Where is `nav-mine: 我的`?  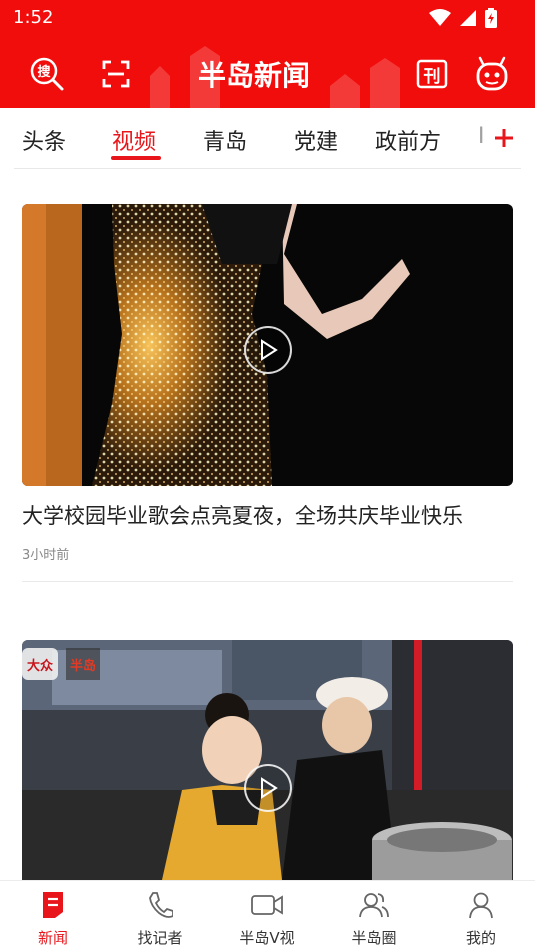
nav-mine: 我的 is located at coordinates (481, 918).